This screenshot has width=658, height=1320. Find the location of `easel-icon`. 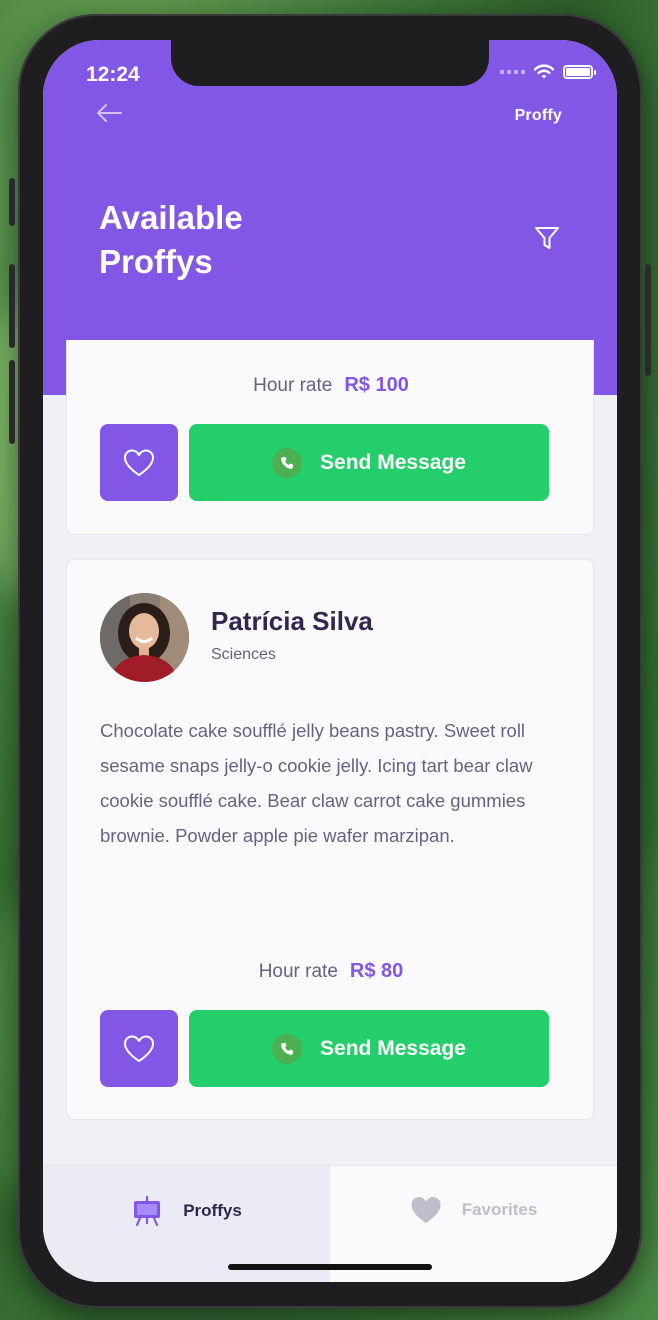

easel-icon is located at coordinates (147, 1211).